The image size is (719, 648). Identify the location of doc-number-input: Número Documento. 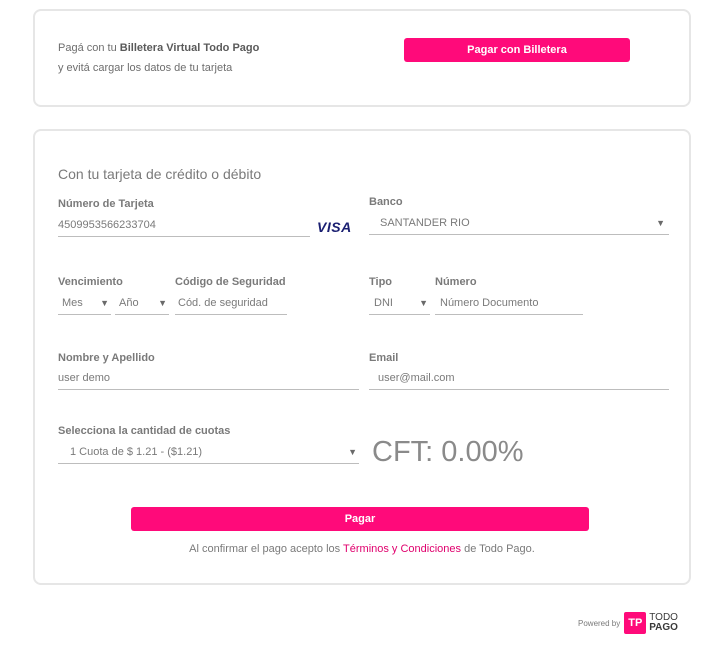
(509, 304).